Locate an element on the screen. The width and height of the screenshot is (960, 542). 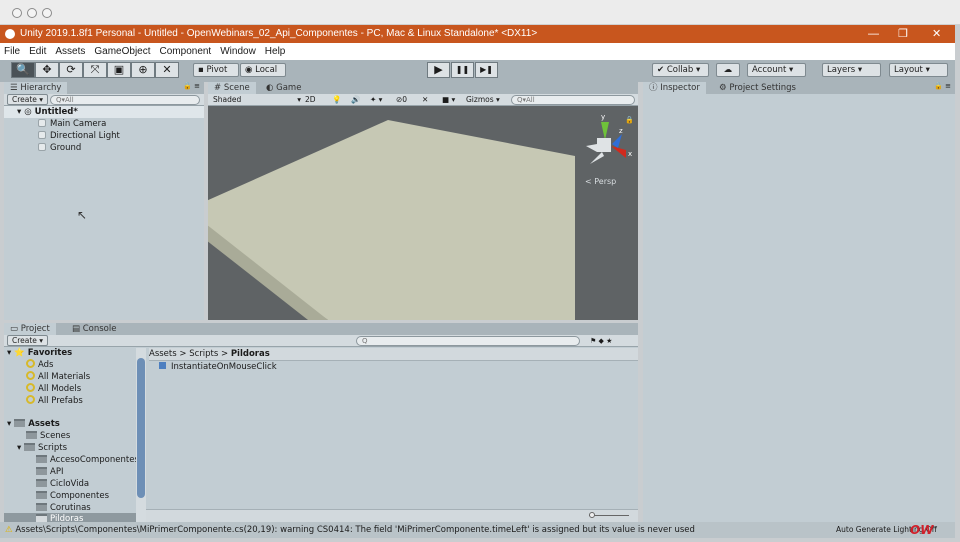
transform-tool-button: ⊕ is located at coordinates (143, 70).